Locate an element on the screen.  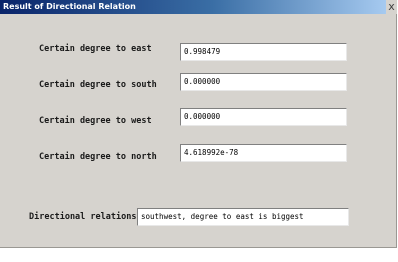
north-label: Certain degree to north is located at coordinates (98, 157).